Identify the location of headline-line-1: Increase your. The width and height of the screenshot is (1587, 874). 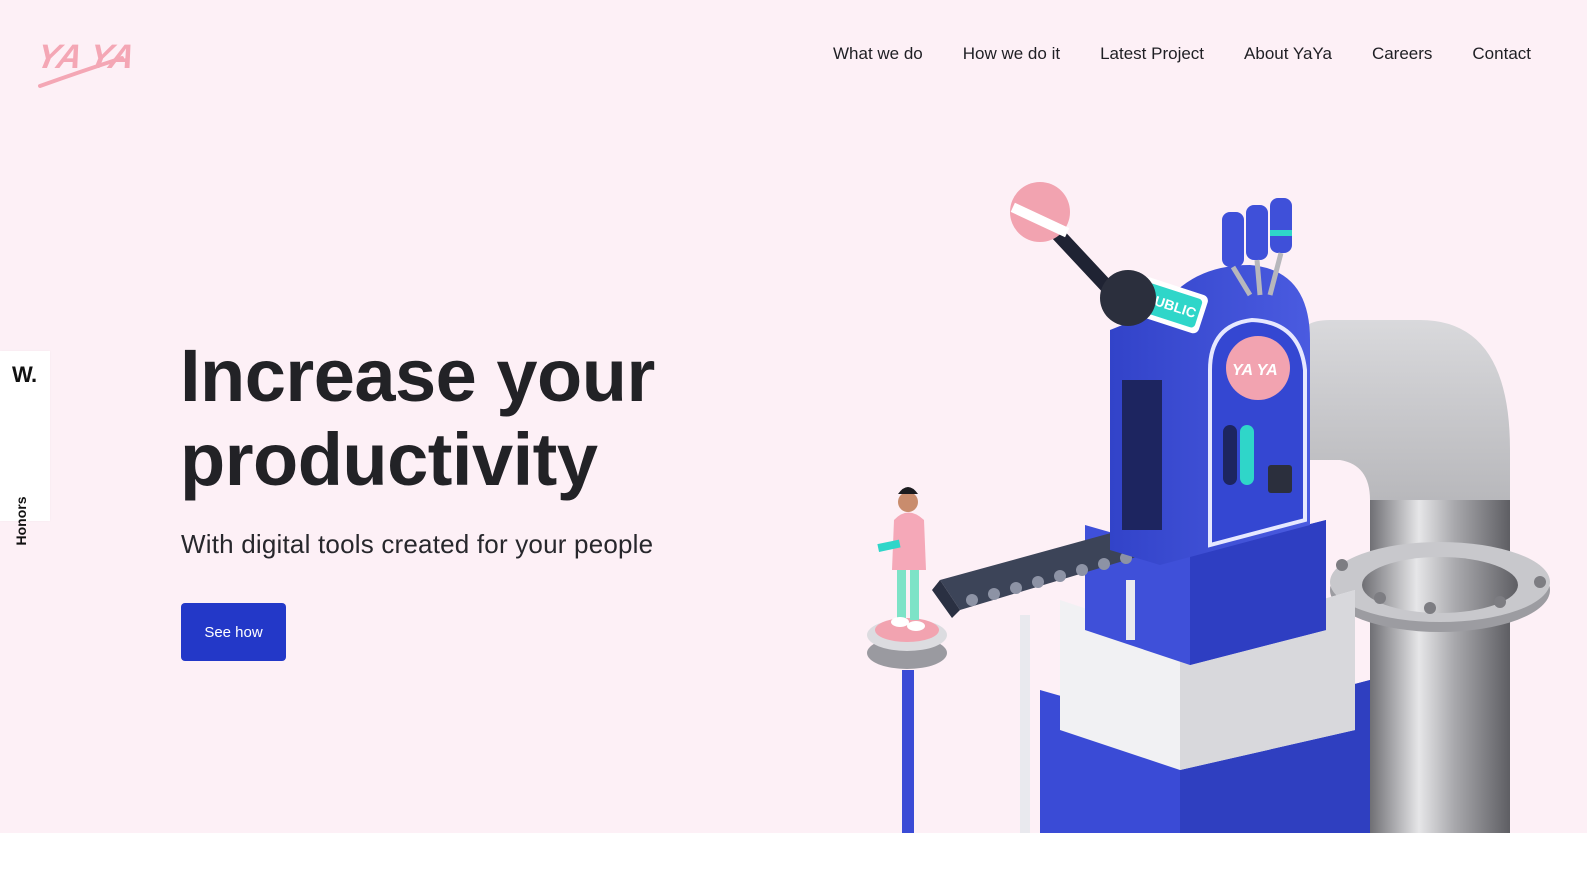
(417, 375).